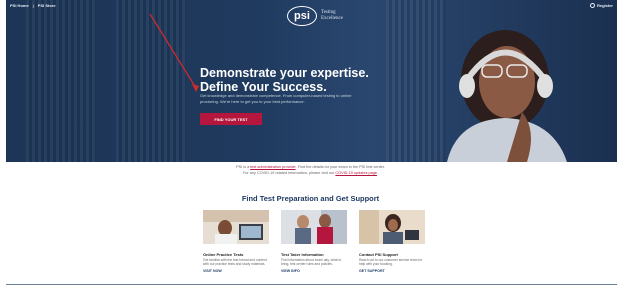 The image size is (621, 288). I want to click on globe-icon, so click(592, 5).